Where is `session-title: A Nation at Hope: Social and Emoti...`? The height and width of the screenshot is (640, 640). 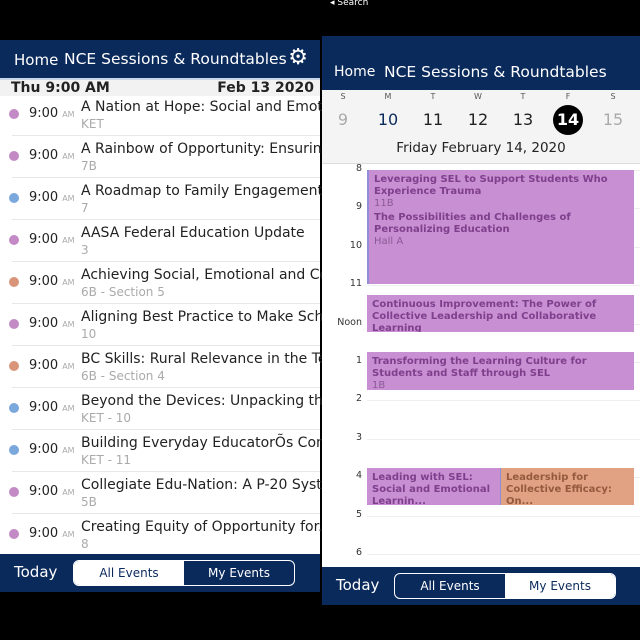
session-title: A Nation at Hope: Social and Emoti... is located at coordinates (211, 107).